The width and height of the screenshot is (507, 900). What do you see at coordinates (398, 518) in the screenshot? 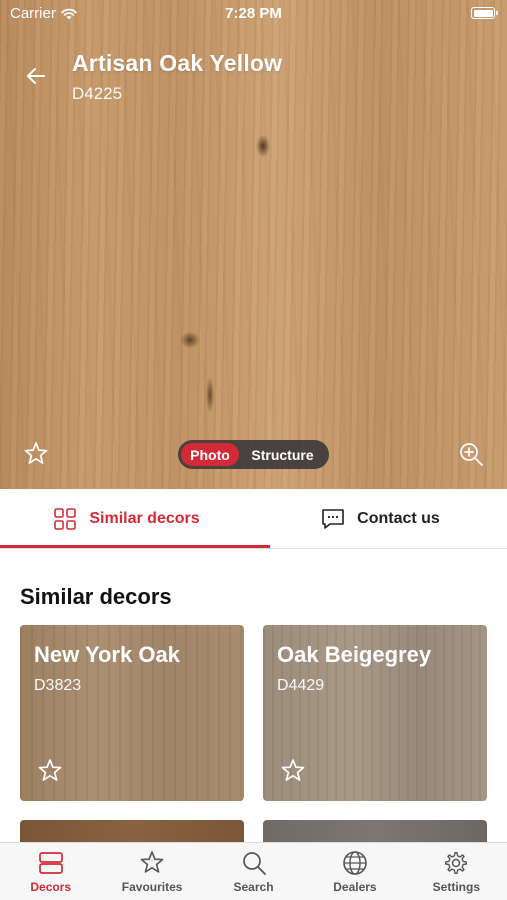
I see `tab-contact-label: Contact us` at bounding box center [398, 518].